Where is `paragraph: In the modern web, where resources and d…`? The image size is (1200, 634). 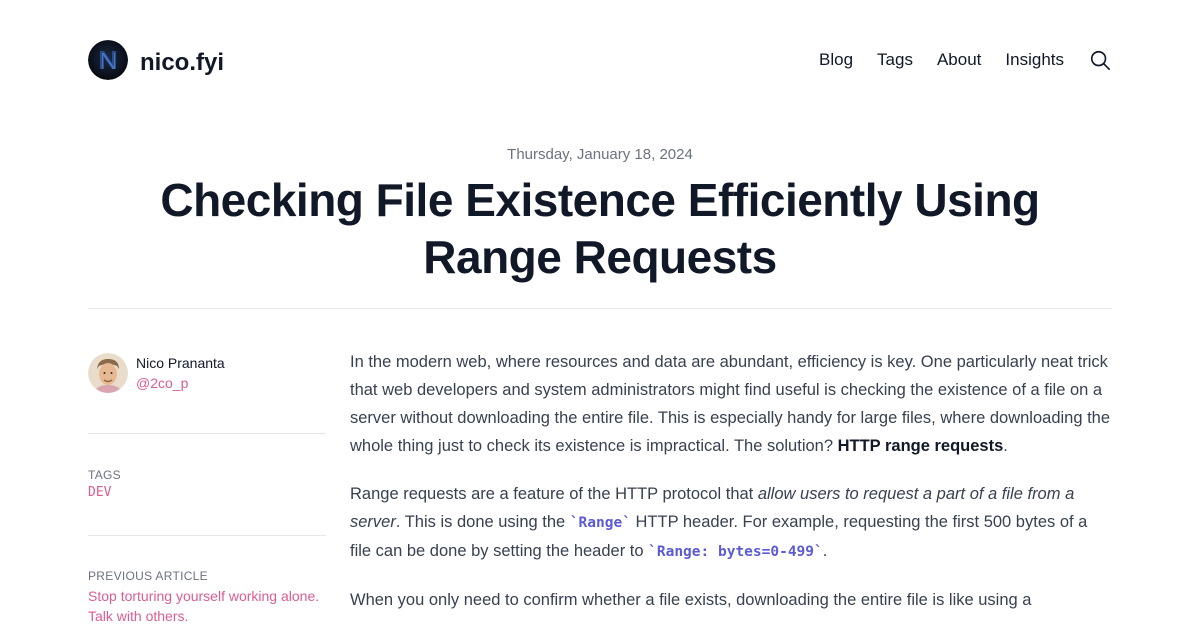
paragraph: In the modern web, where resources and d… is located at coordinates (731, 404).